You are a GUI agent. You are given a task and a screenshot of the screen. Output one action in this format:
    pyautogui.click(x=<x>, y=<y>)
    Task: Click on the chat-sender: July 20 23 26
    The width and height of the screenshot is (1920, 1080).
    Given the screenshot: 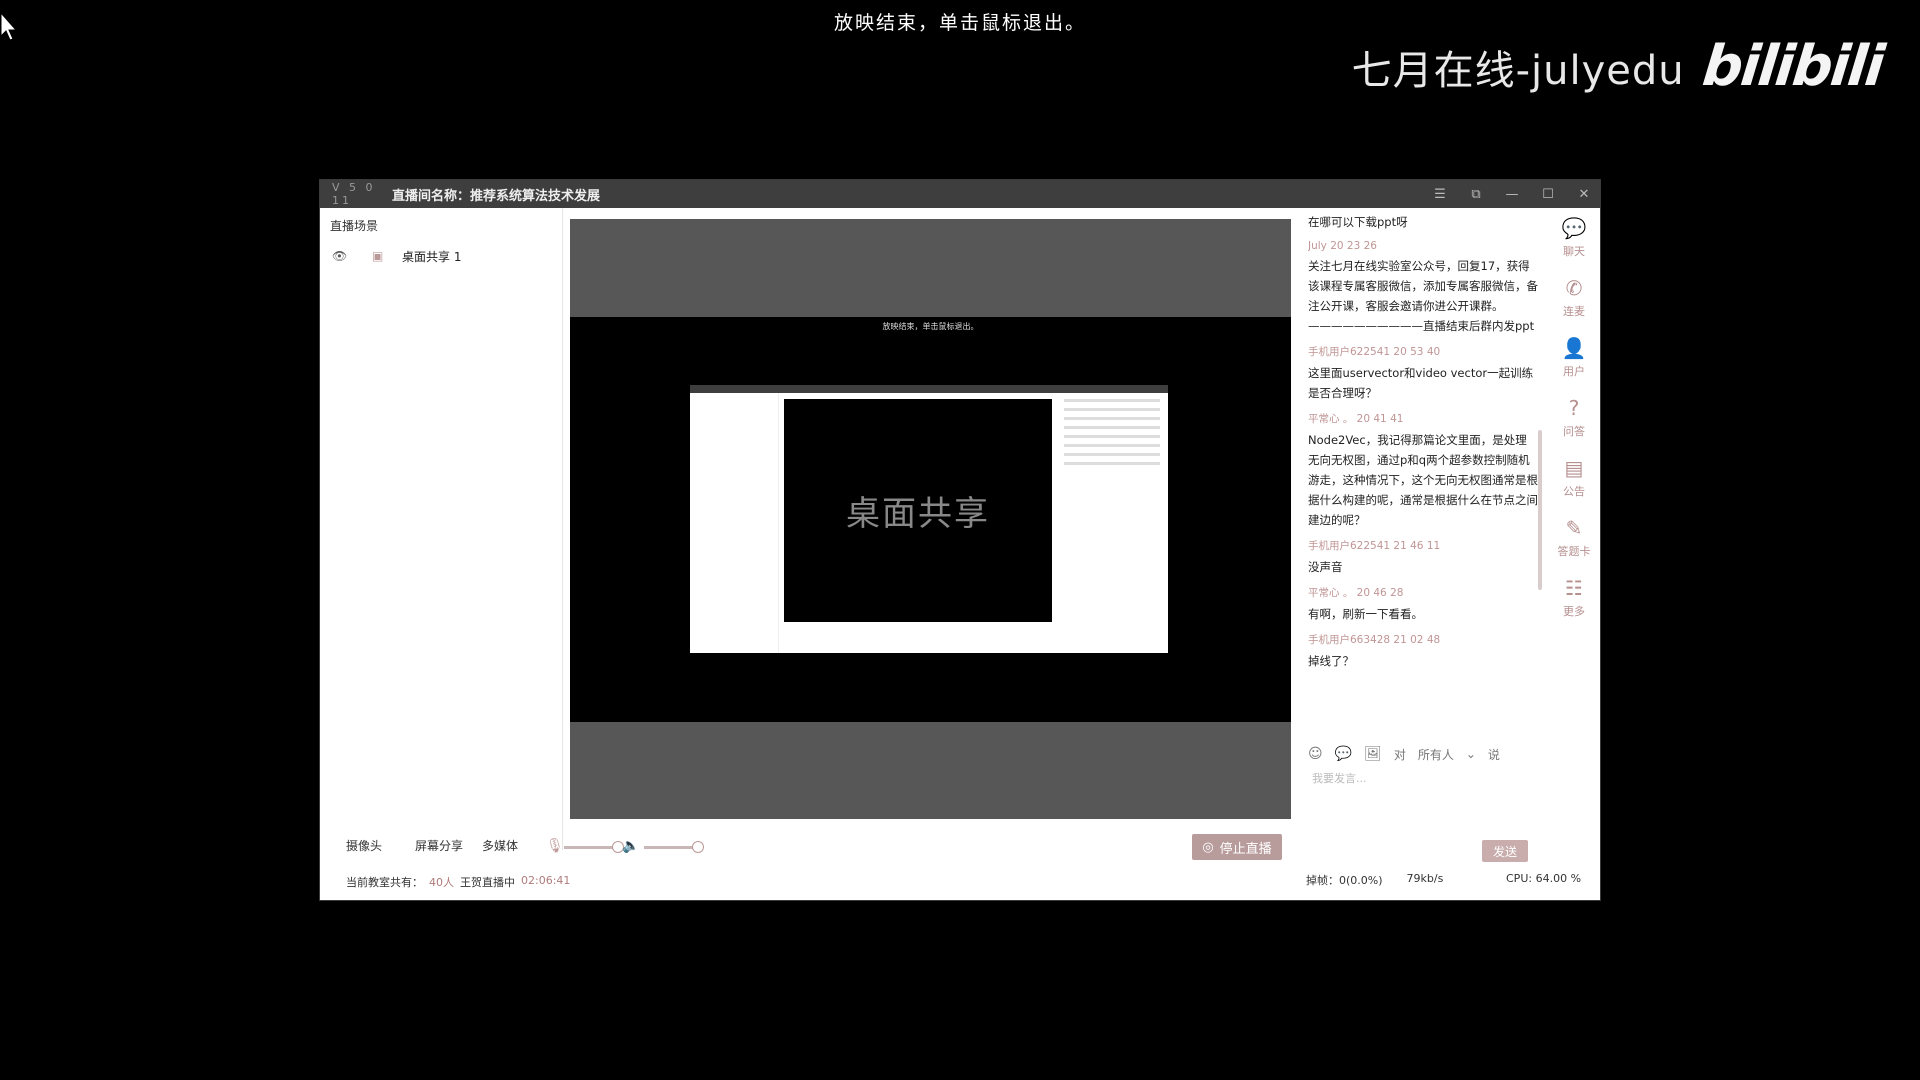 What is the action you would take?
    pyautogui.click(x=1342, y=246)
    